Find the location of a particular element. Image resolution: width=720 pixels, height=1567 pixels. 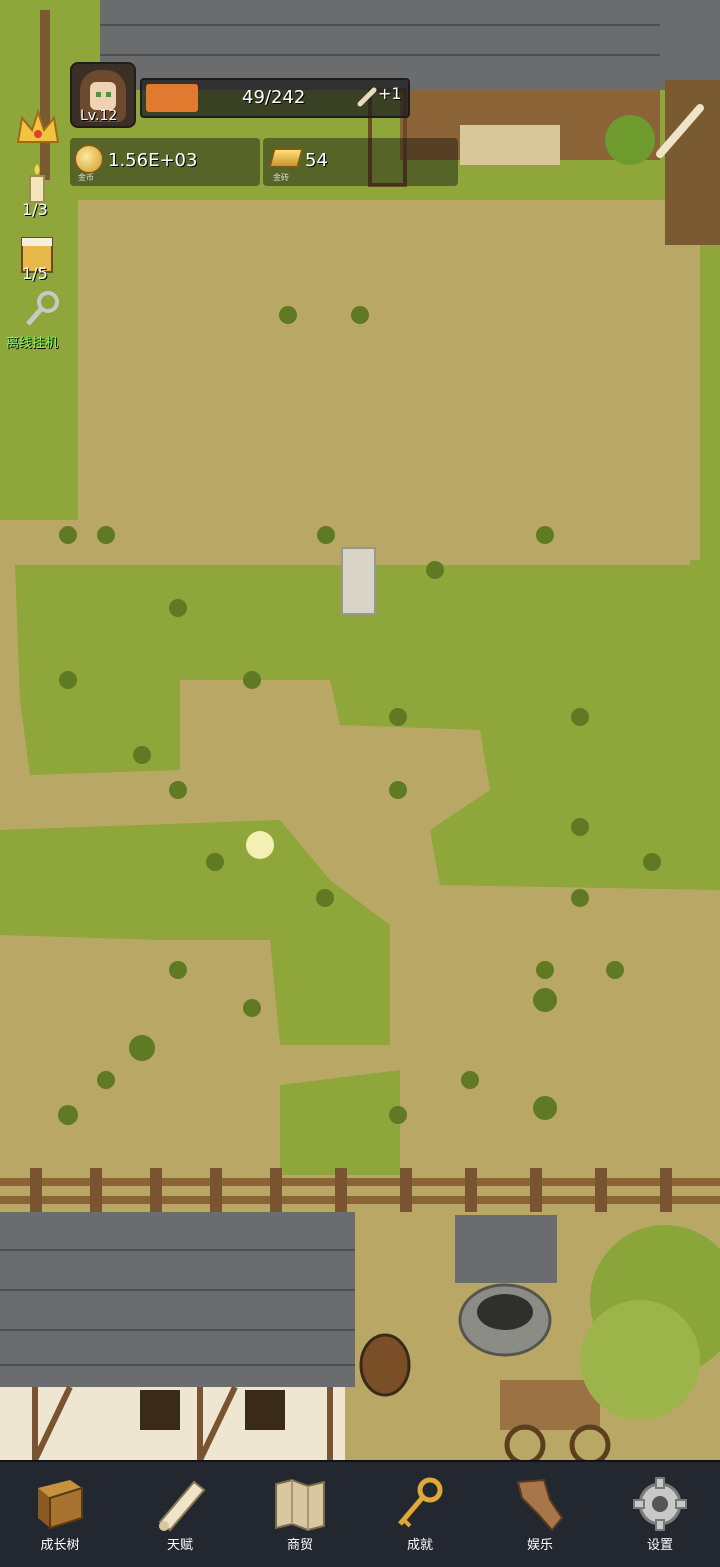

scroll-icon is located at coordinates (182, 1506).